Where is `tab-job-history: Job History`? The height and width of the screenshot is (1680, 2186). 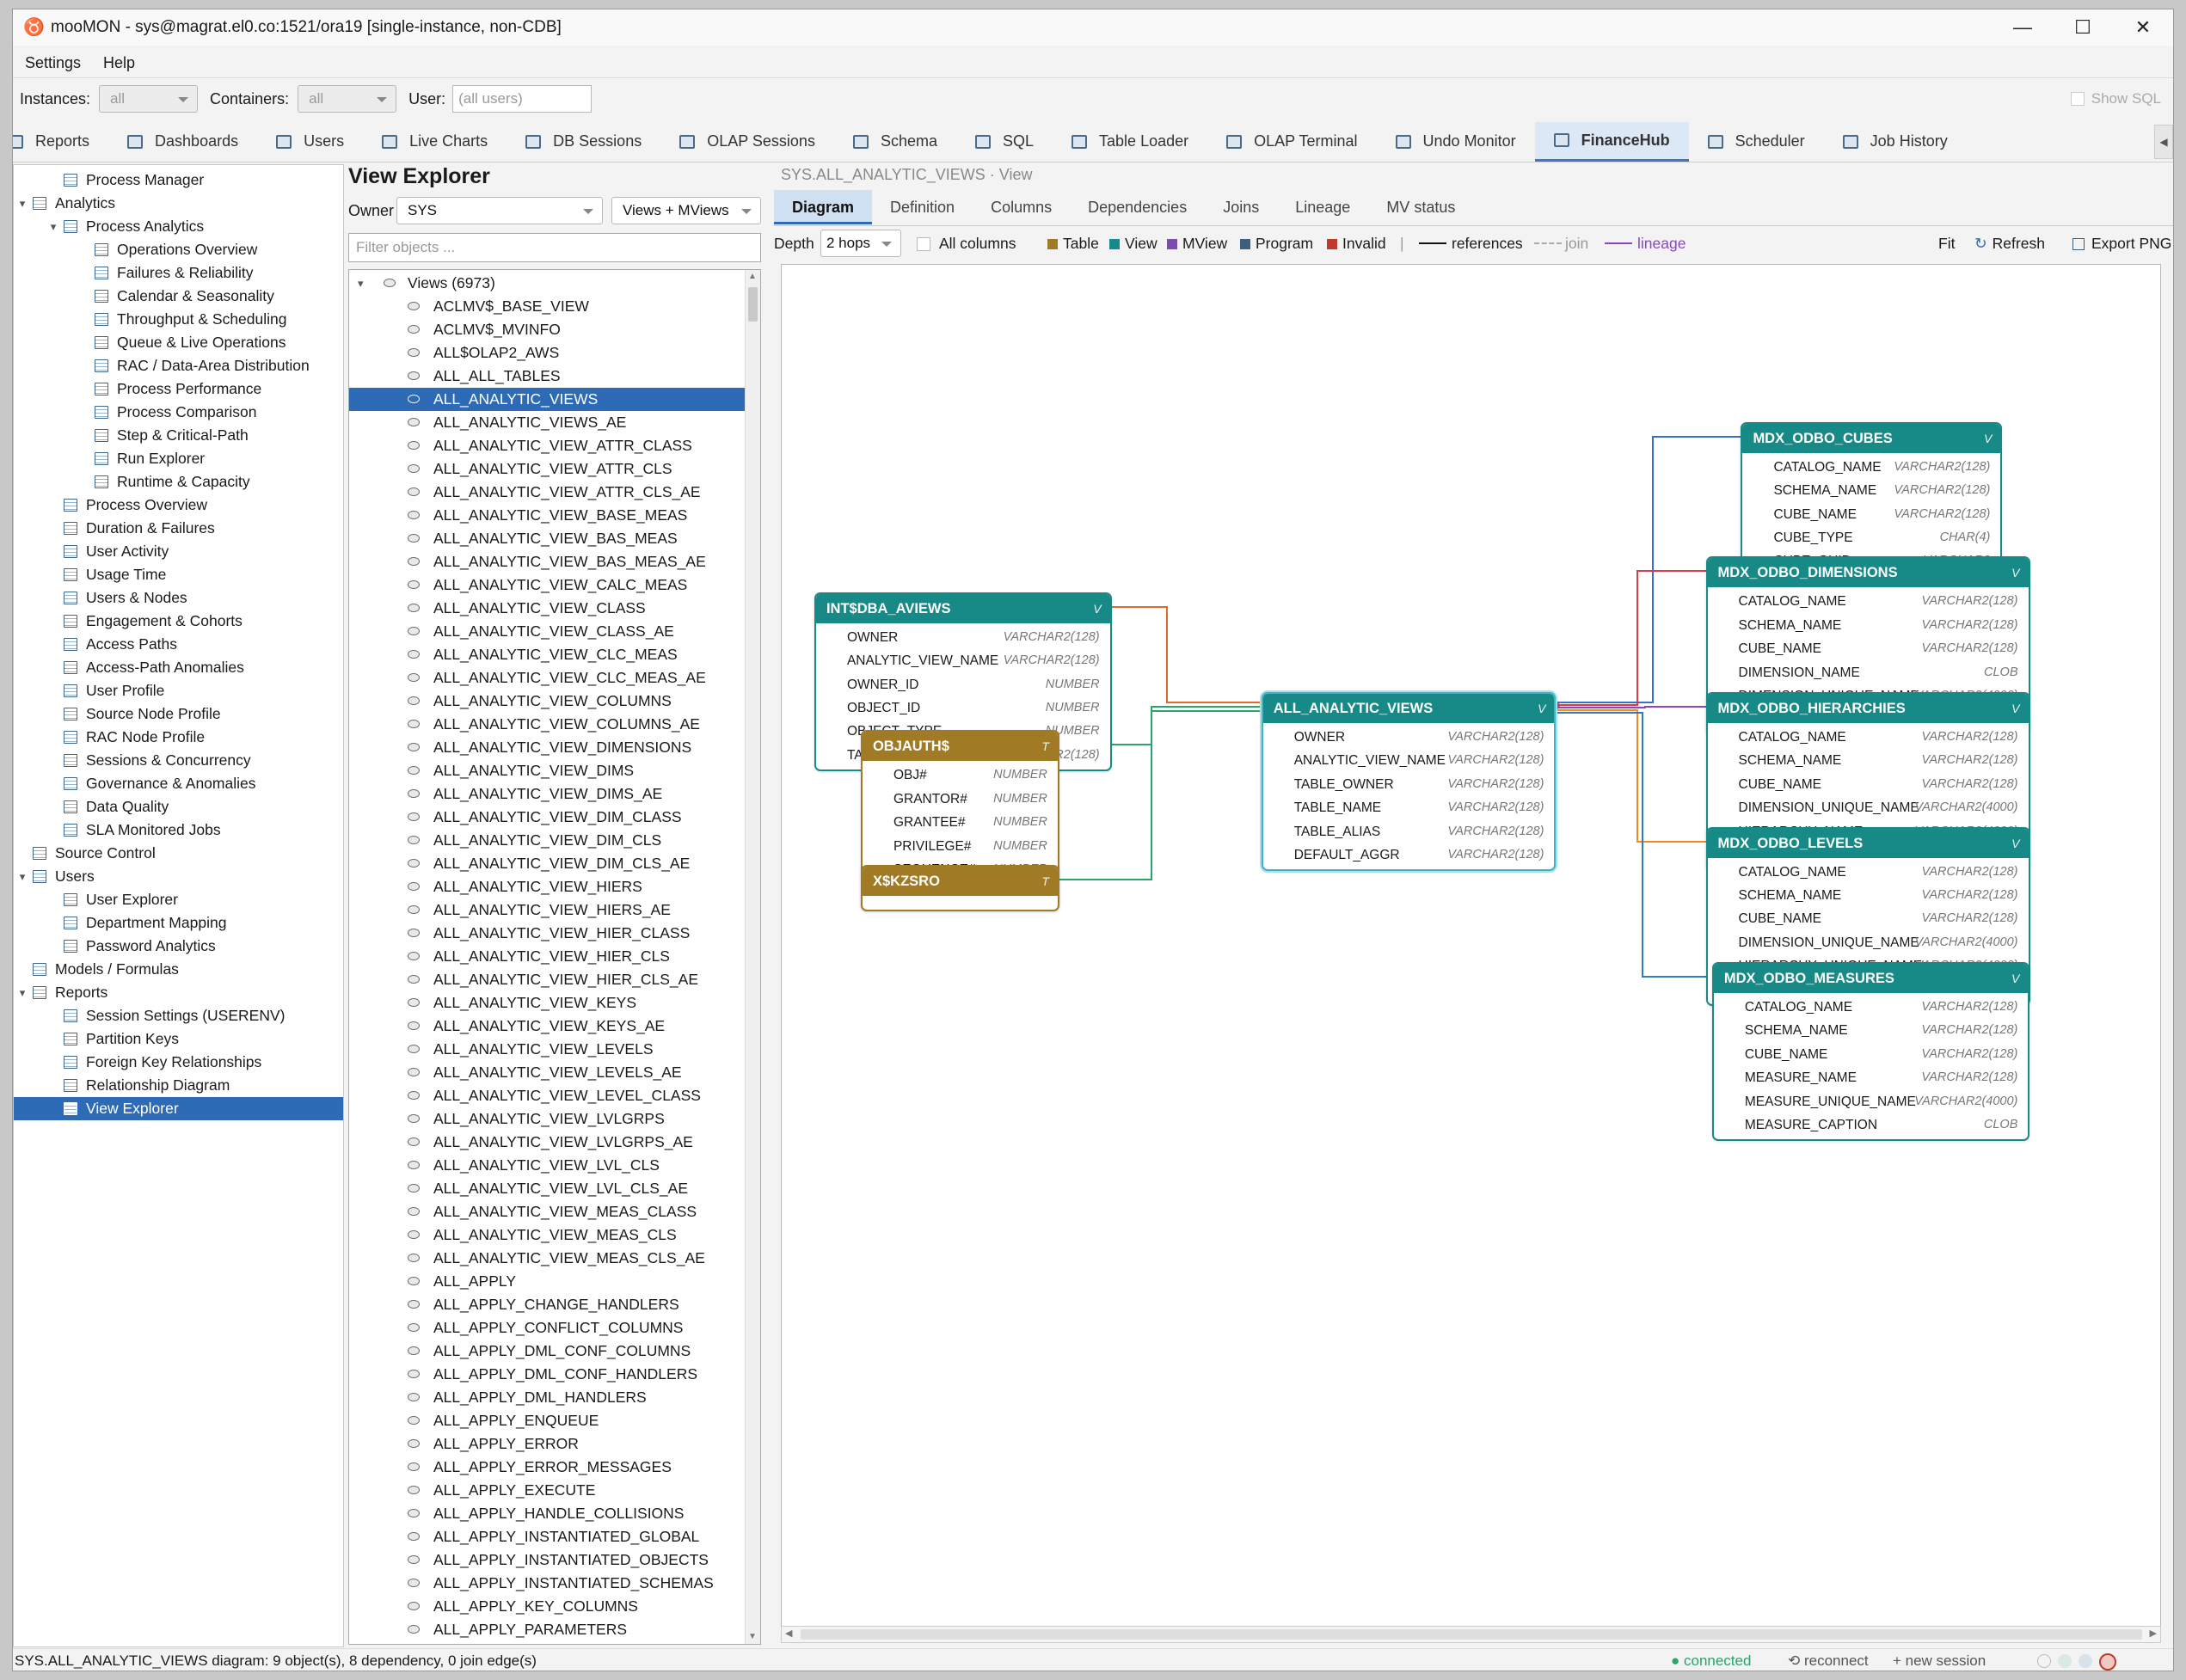
tab-job-history: Job History is located at coordinates (1895, 142).